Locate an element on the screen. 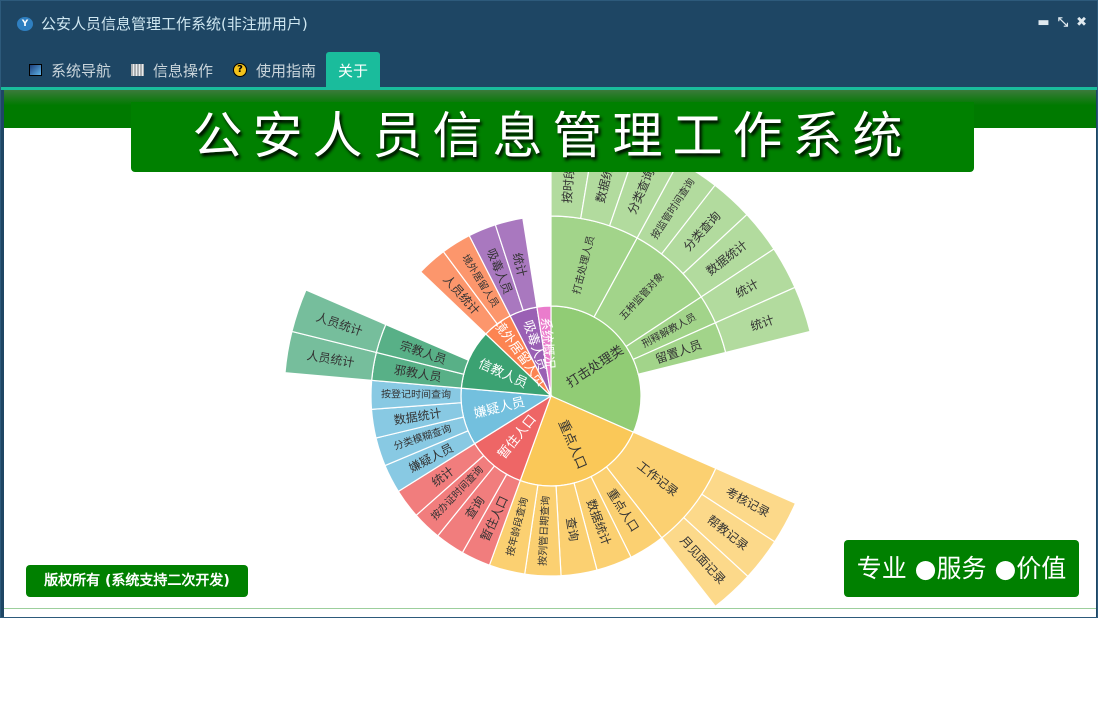 This screenshot has height=728, width=1098. slogan-label: 专业 ●服务 ●价值 is located at coordinates (961, 568).